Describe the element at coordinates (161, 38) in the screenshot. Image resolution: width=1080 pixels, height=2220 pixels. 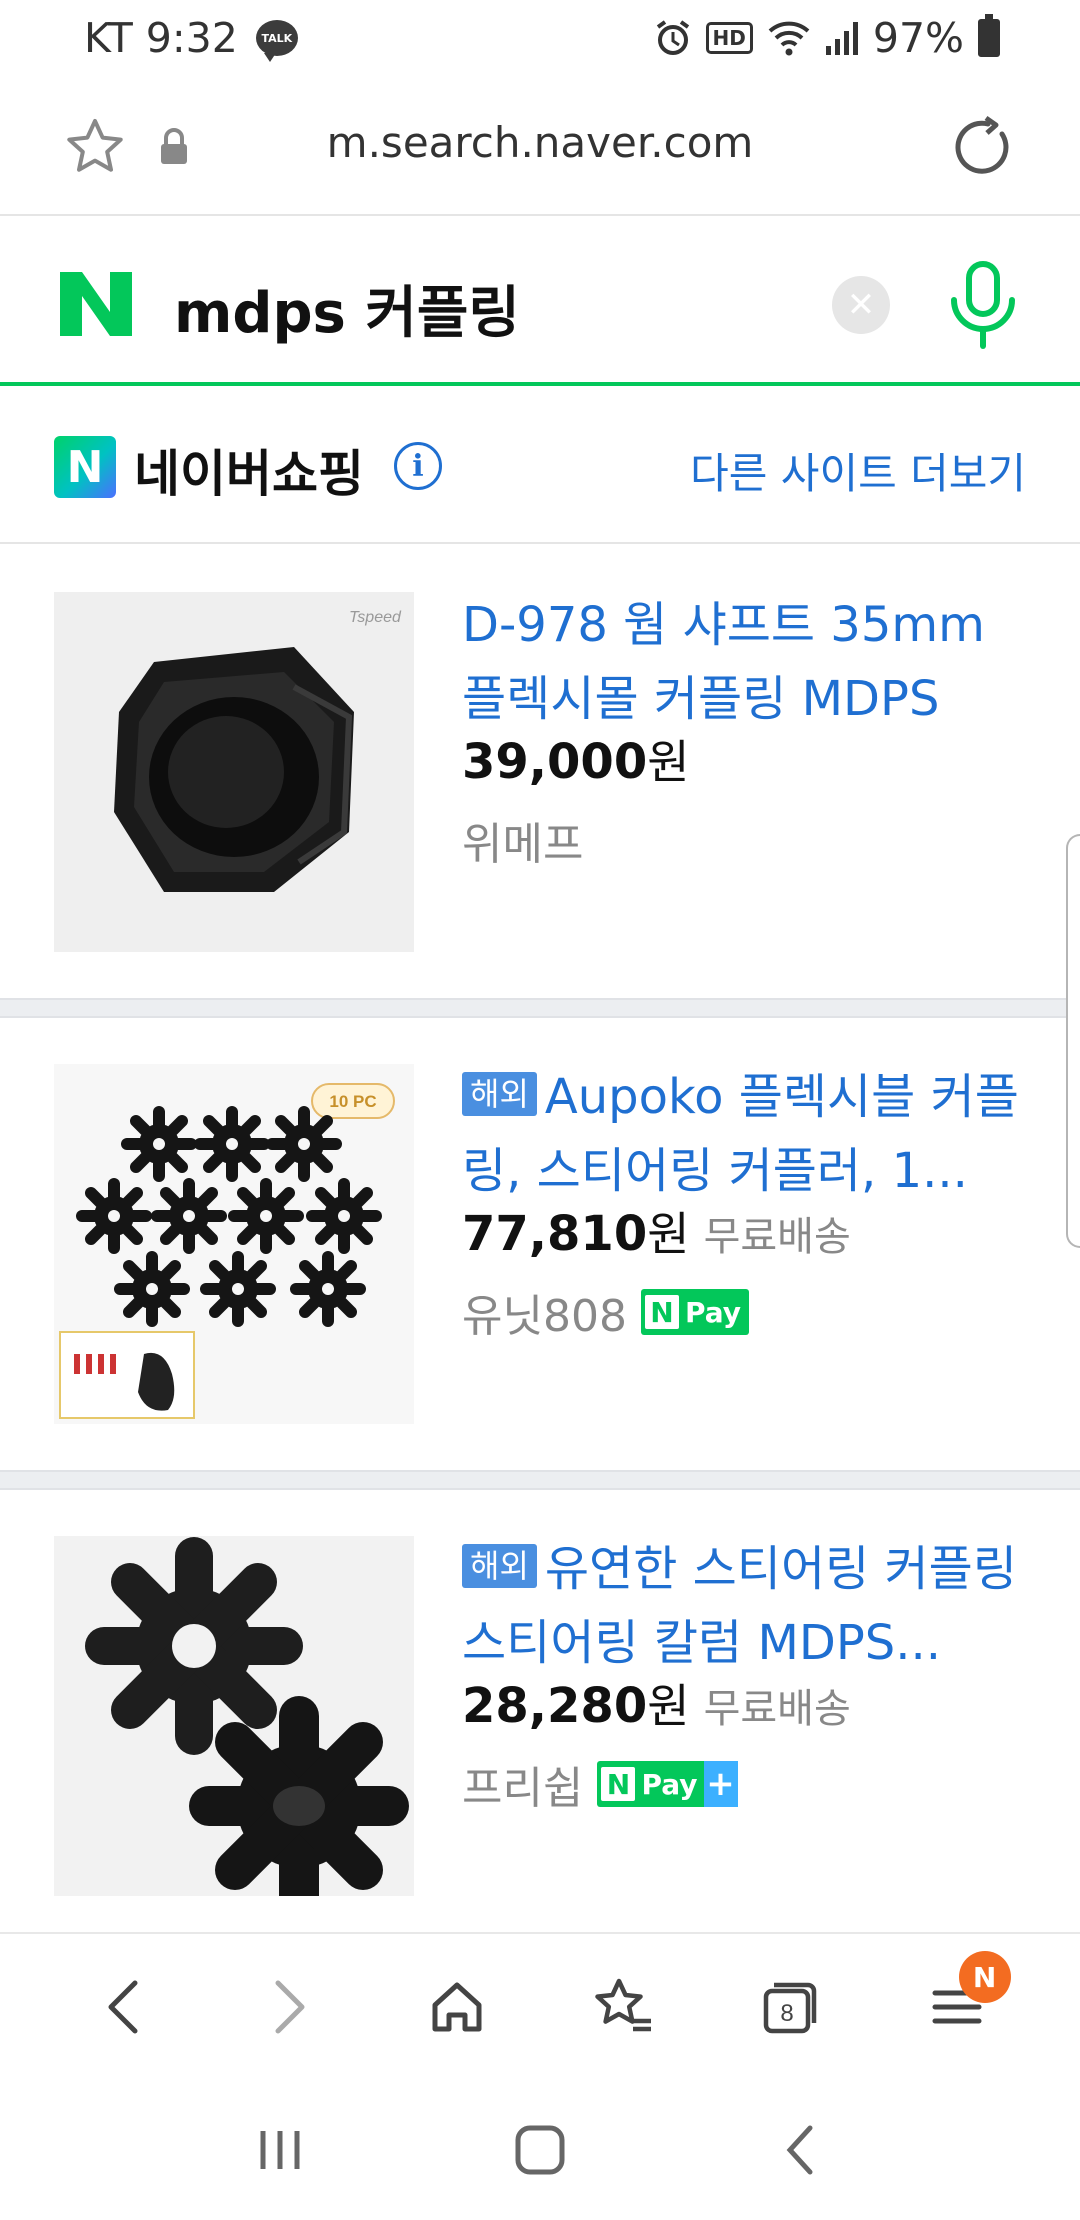
I see `carrier-time: KT 9:32` at that location.